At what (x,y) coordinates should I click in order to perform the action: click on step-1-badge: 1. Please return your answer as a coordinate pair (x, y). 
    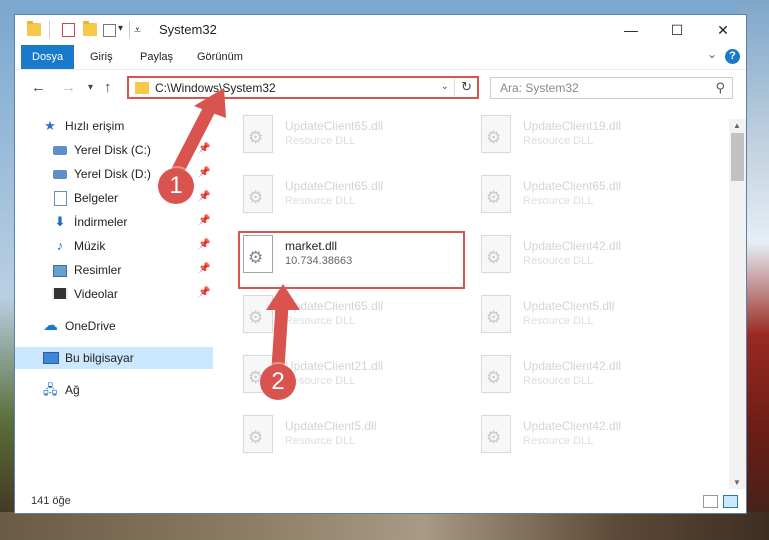
    Looking at the image, I should click on (176, 186).